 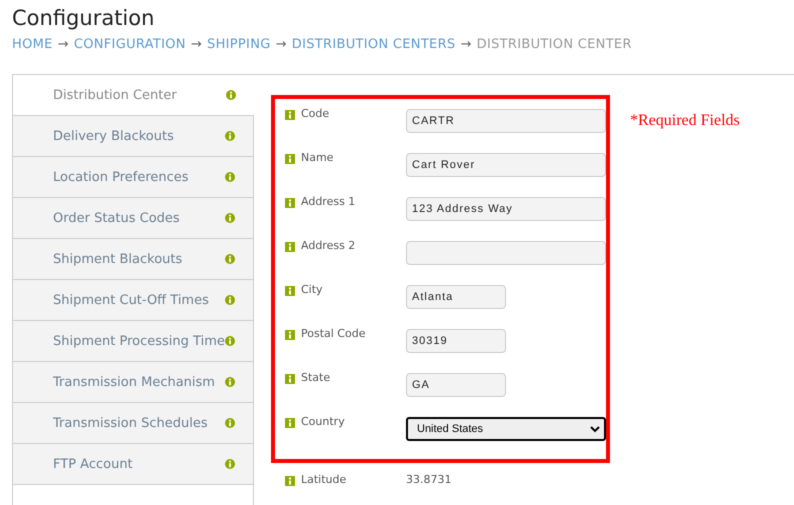 I want to click on country-dropdown: United States, so click(x=506, y=429).